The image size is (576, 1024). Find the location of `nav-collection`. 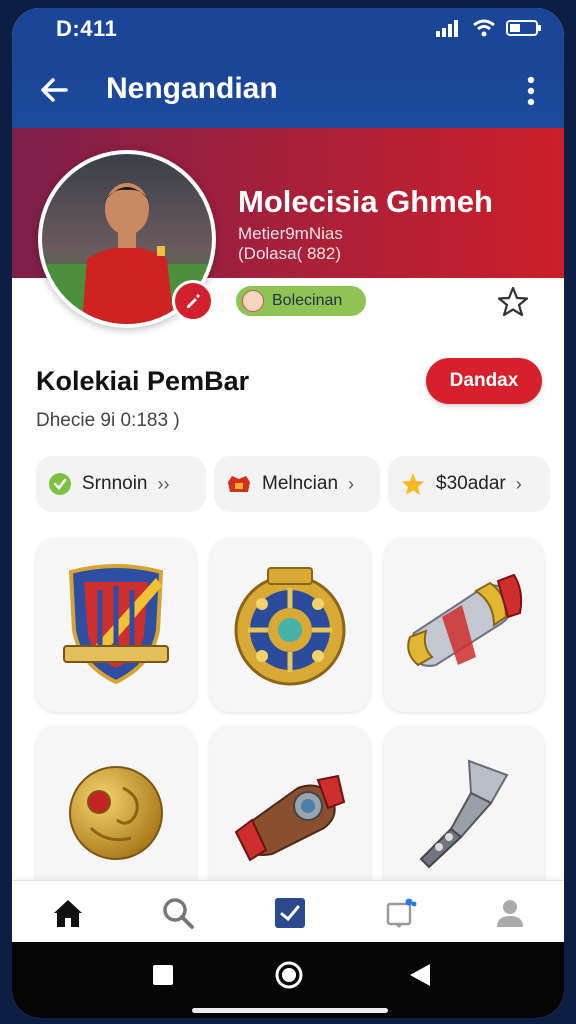

nav-collection is located at coordinates (290, 913).